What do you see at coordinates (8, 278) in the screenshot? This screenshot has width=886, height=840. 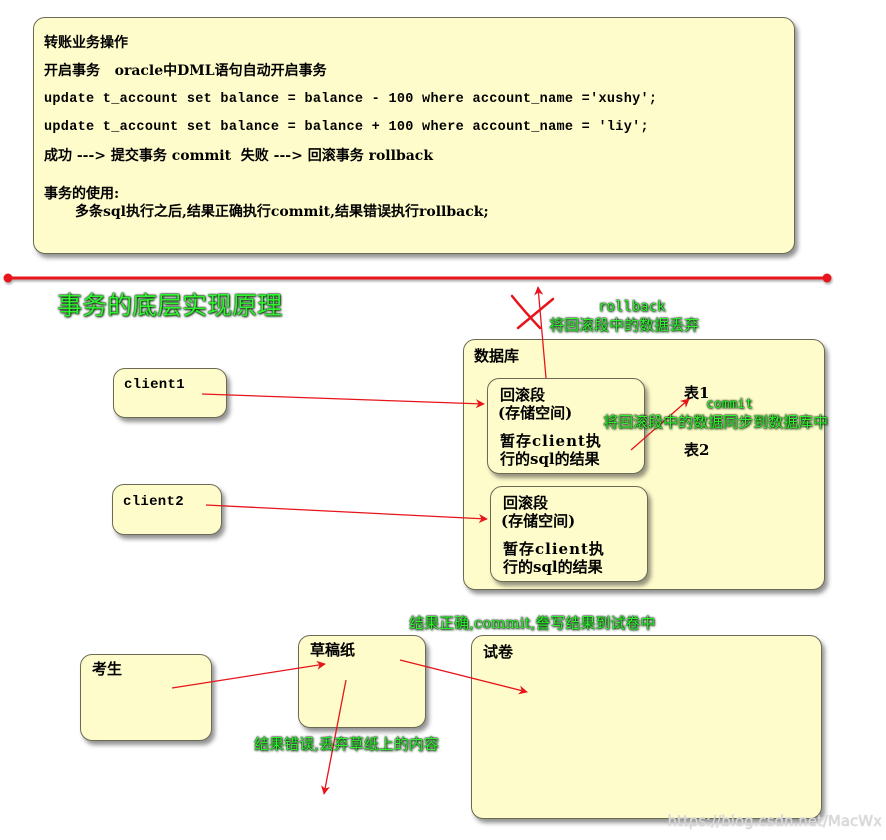 I see `divider-endpoint-left` at bounding box center [8, 278].